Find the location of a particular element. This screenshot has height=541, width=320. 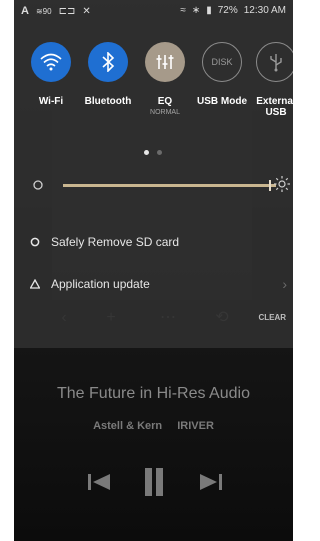

wifi-icon is located at coordinates (51, 62).